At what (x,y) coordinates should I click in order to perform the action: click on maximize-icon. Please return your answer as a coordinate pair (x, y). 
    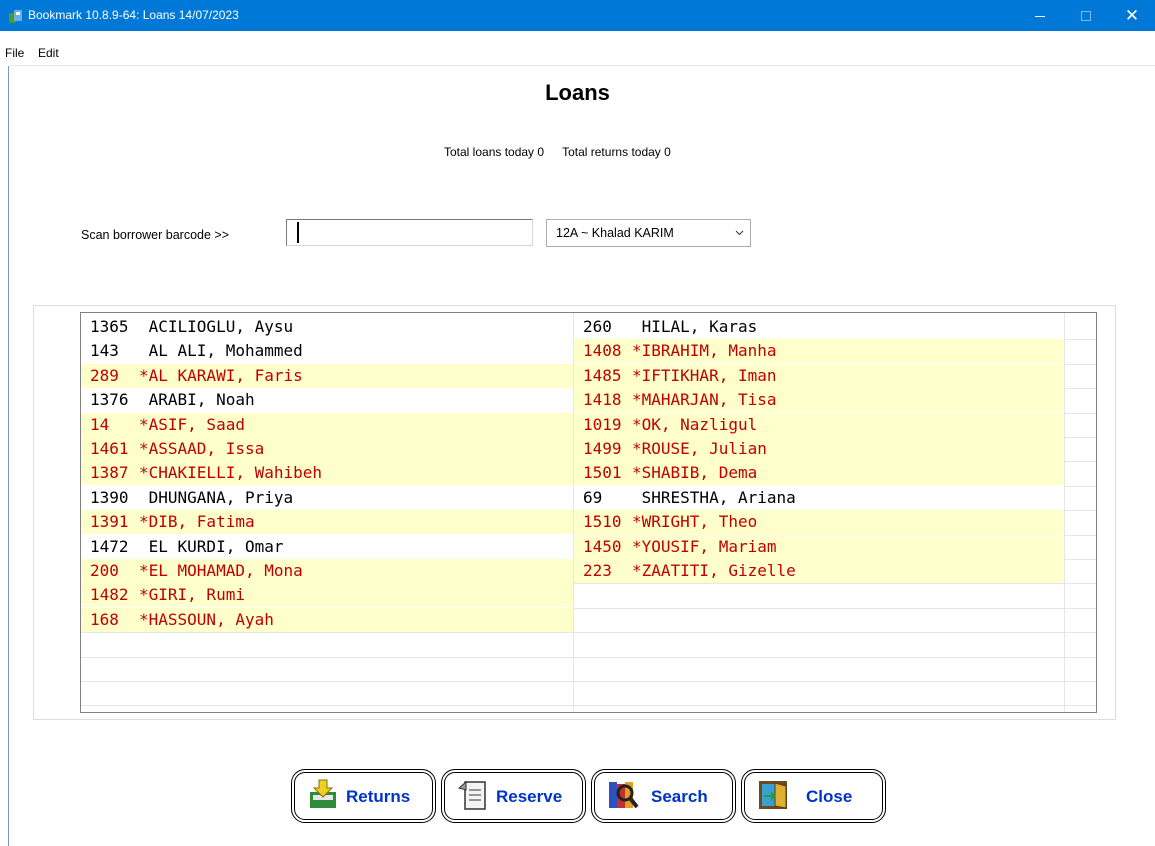
    Looking at the image, I should click on (1086, 16).